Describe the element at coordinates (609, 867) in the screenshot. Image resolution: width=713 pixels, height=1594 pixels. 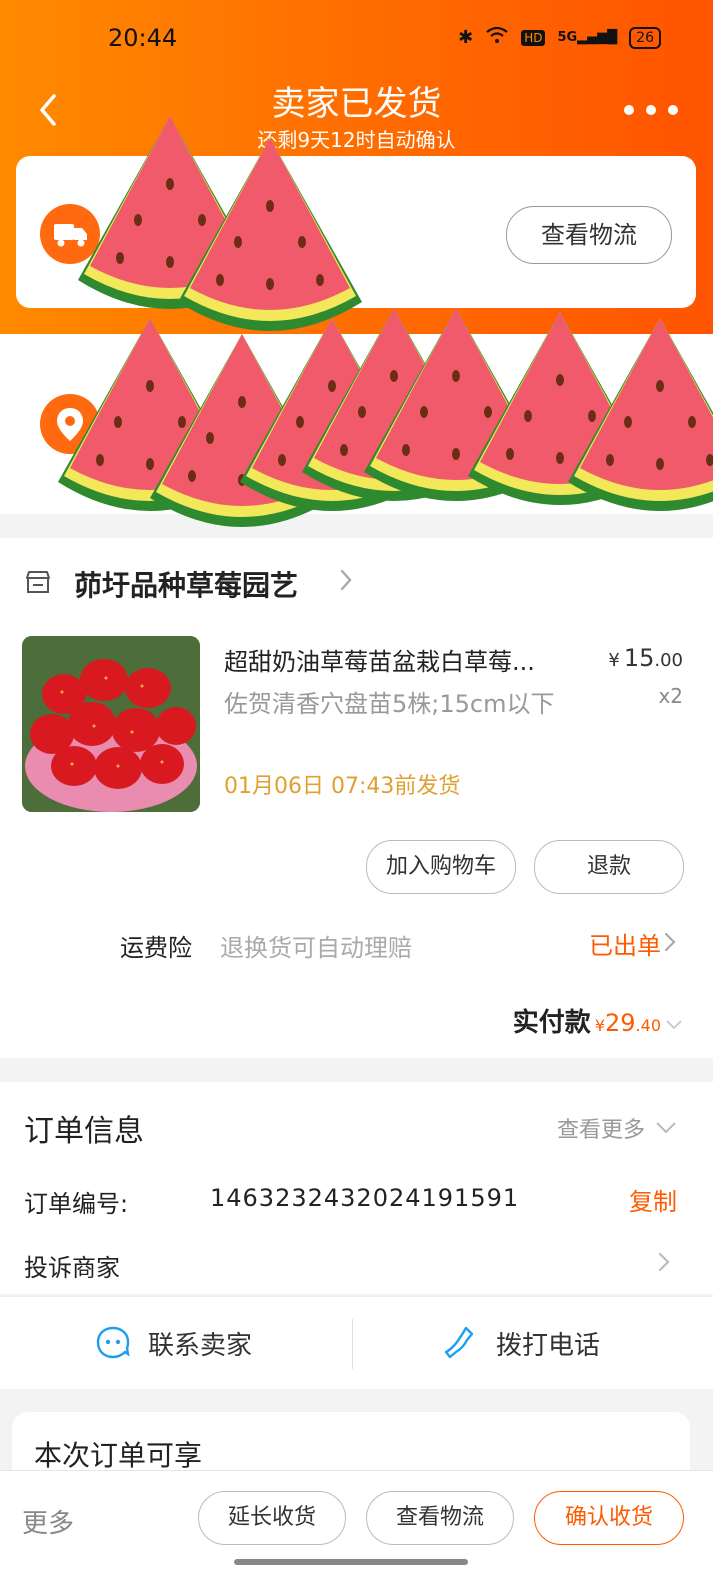
I see `refund-button: 退款` at that location.